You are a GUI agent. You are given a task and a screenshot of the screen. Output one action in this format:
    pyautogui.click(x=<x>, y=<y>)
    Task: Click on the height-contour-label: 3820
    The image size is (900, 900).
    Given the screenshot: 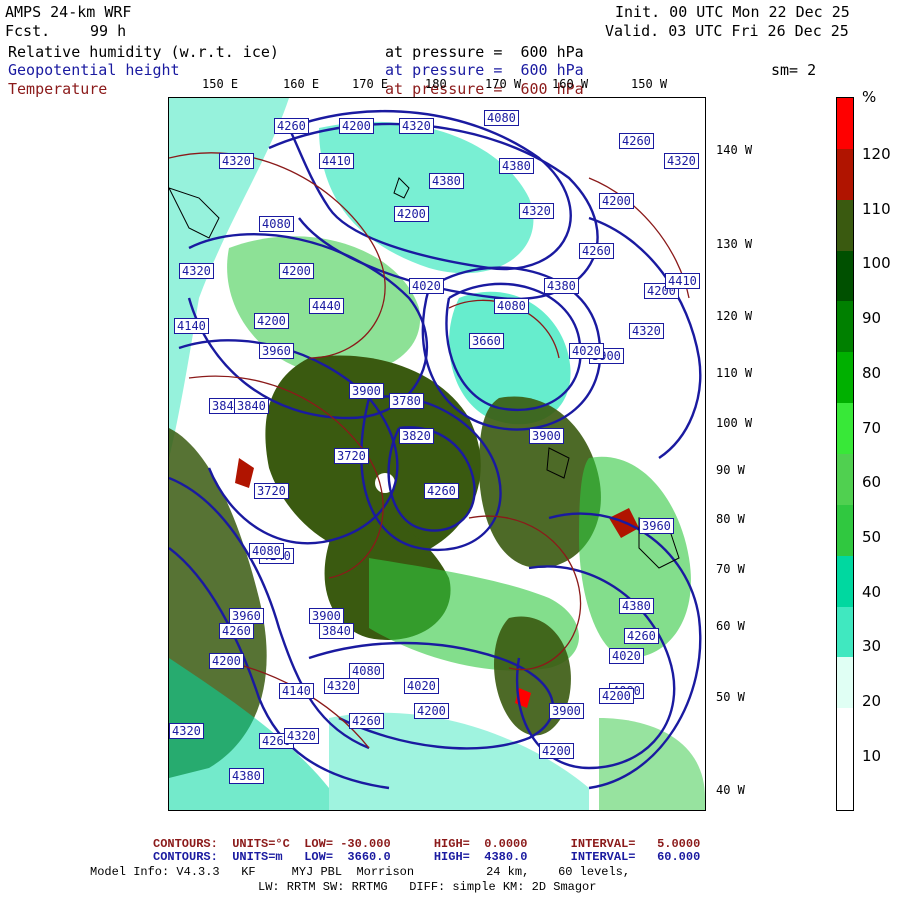 What is the action you would take?
    pyautogui.click(x=416, y=436)
    